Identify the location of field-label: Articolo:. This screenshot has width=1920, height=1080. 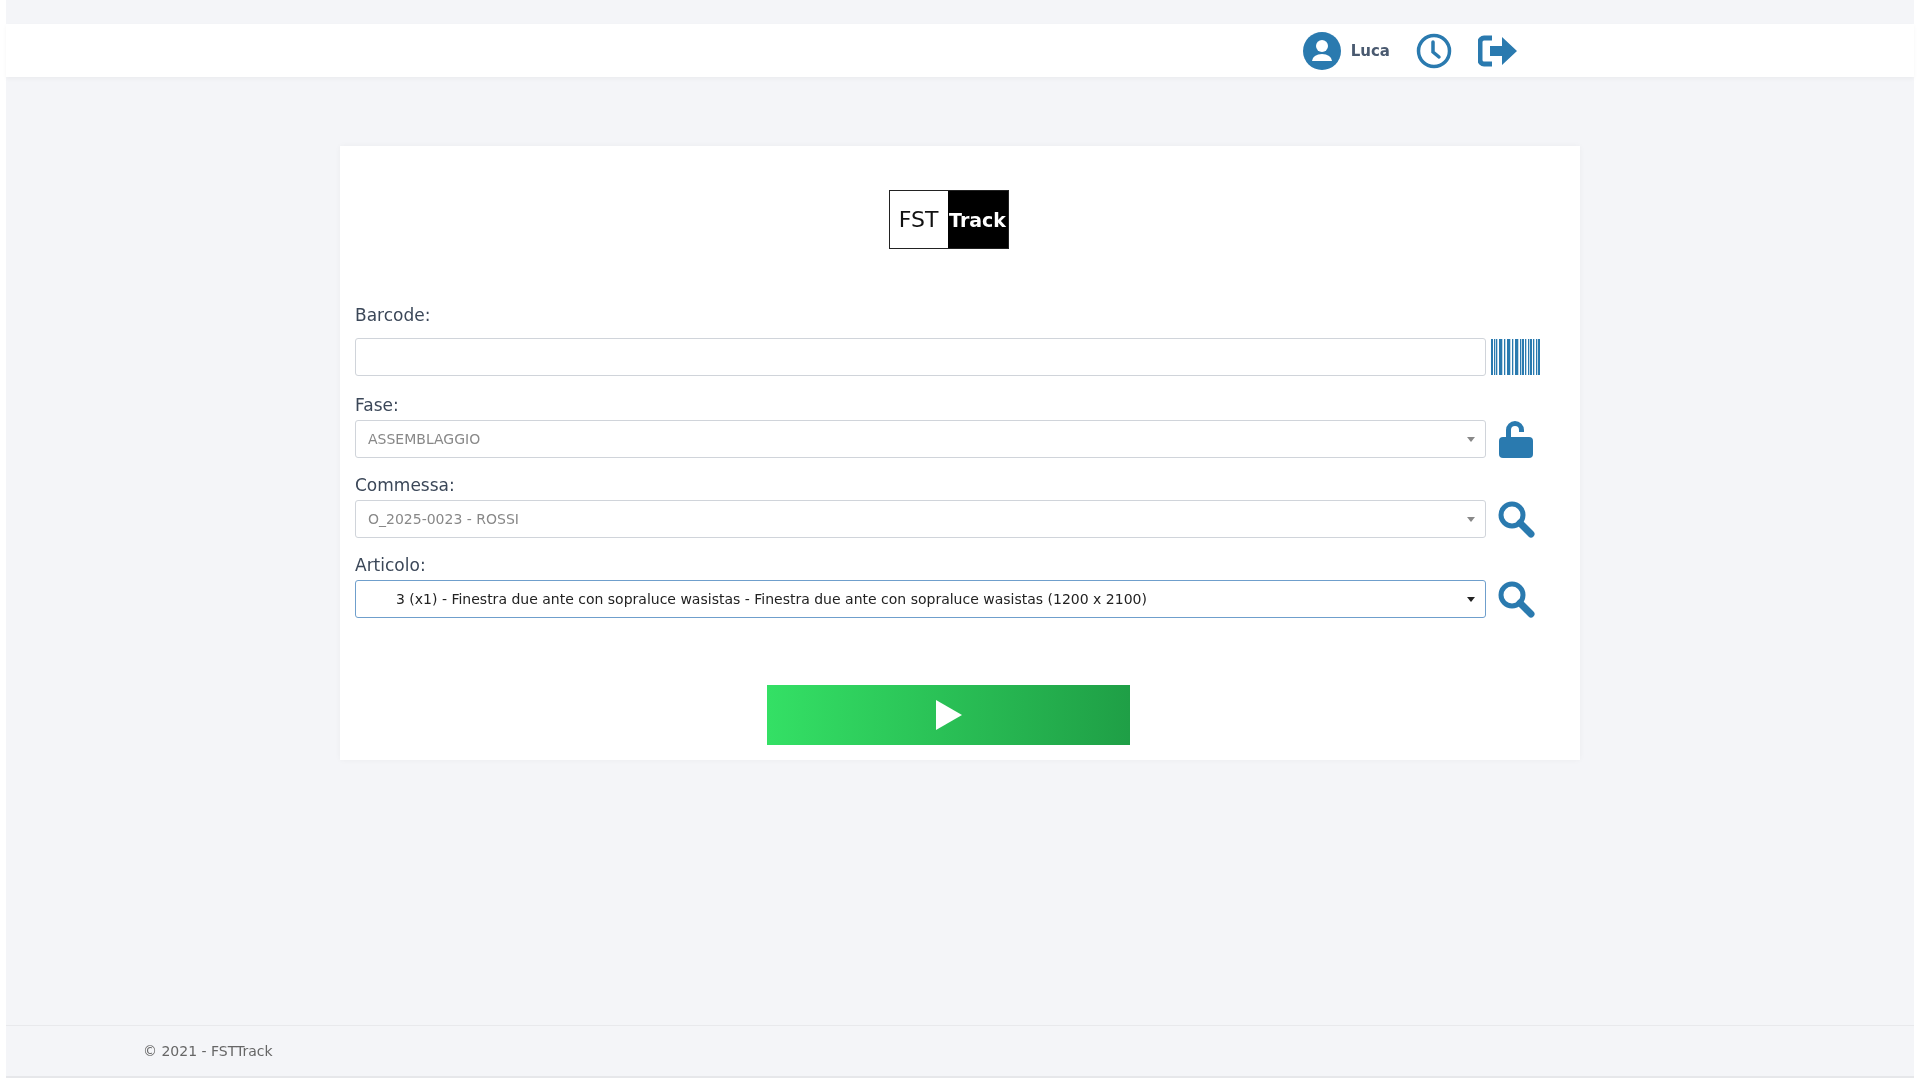
(391, 565).